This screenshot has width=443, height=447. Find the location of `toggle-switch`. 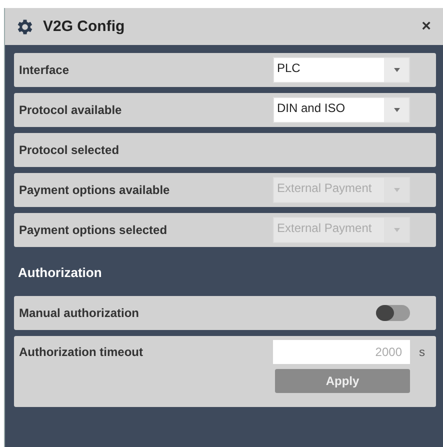

toggle-switch is located at coordinates (393, 313).